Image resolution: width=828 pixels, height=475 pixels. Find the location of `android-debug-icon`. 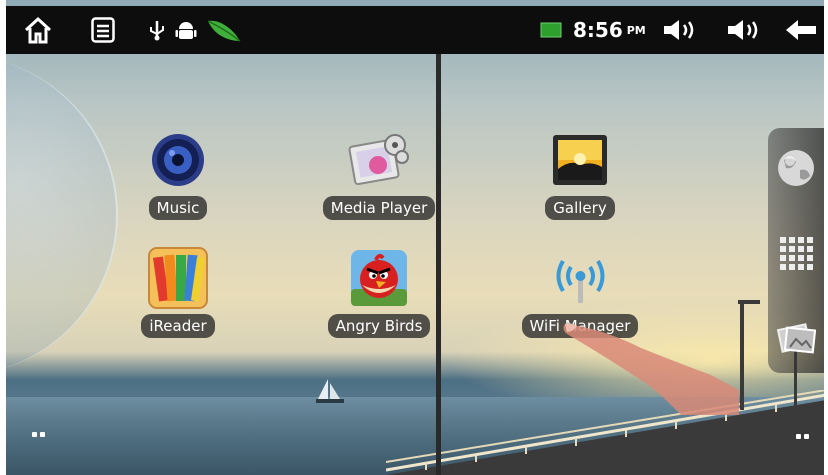

android-debug-icon is located at coordinates (186, 30).